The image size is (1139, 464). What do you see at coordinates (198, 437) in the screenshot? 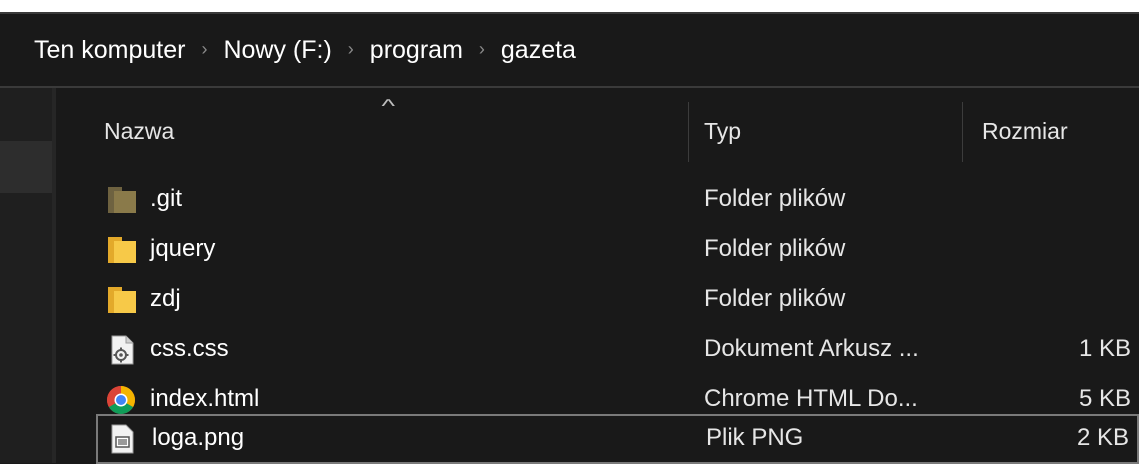
I see `file-name: loga.png` at bounding box center [198, 437].